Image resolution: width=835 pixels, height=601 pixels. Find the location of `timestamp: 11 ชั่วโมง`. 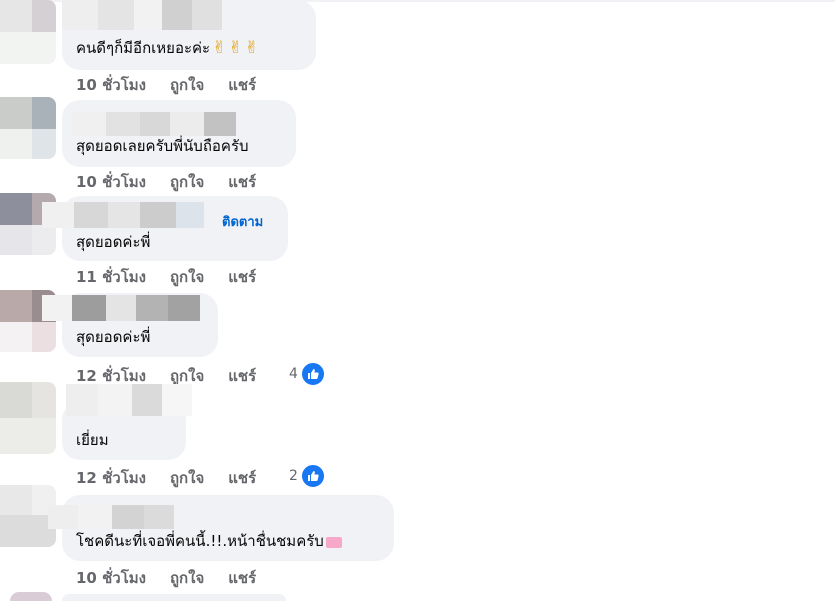

timestamp: 11 ชั่วโมง is located at coordinates (111, 277).